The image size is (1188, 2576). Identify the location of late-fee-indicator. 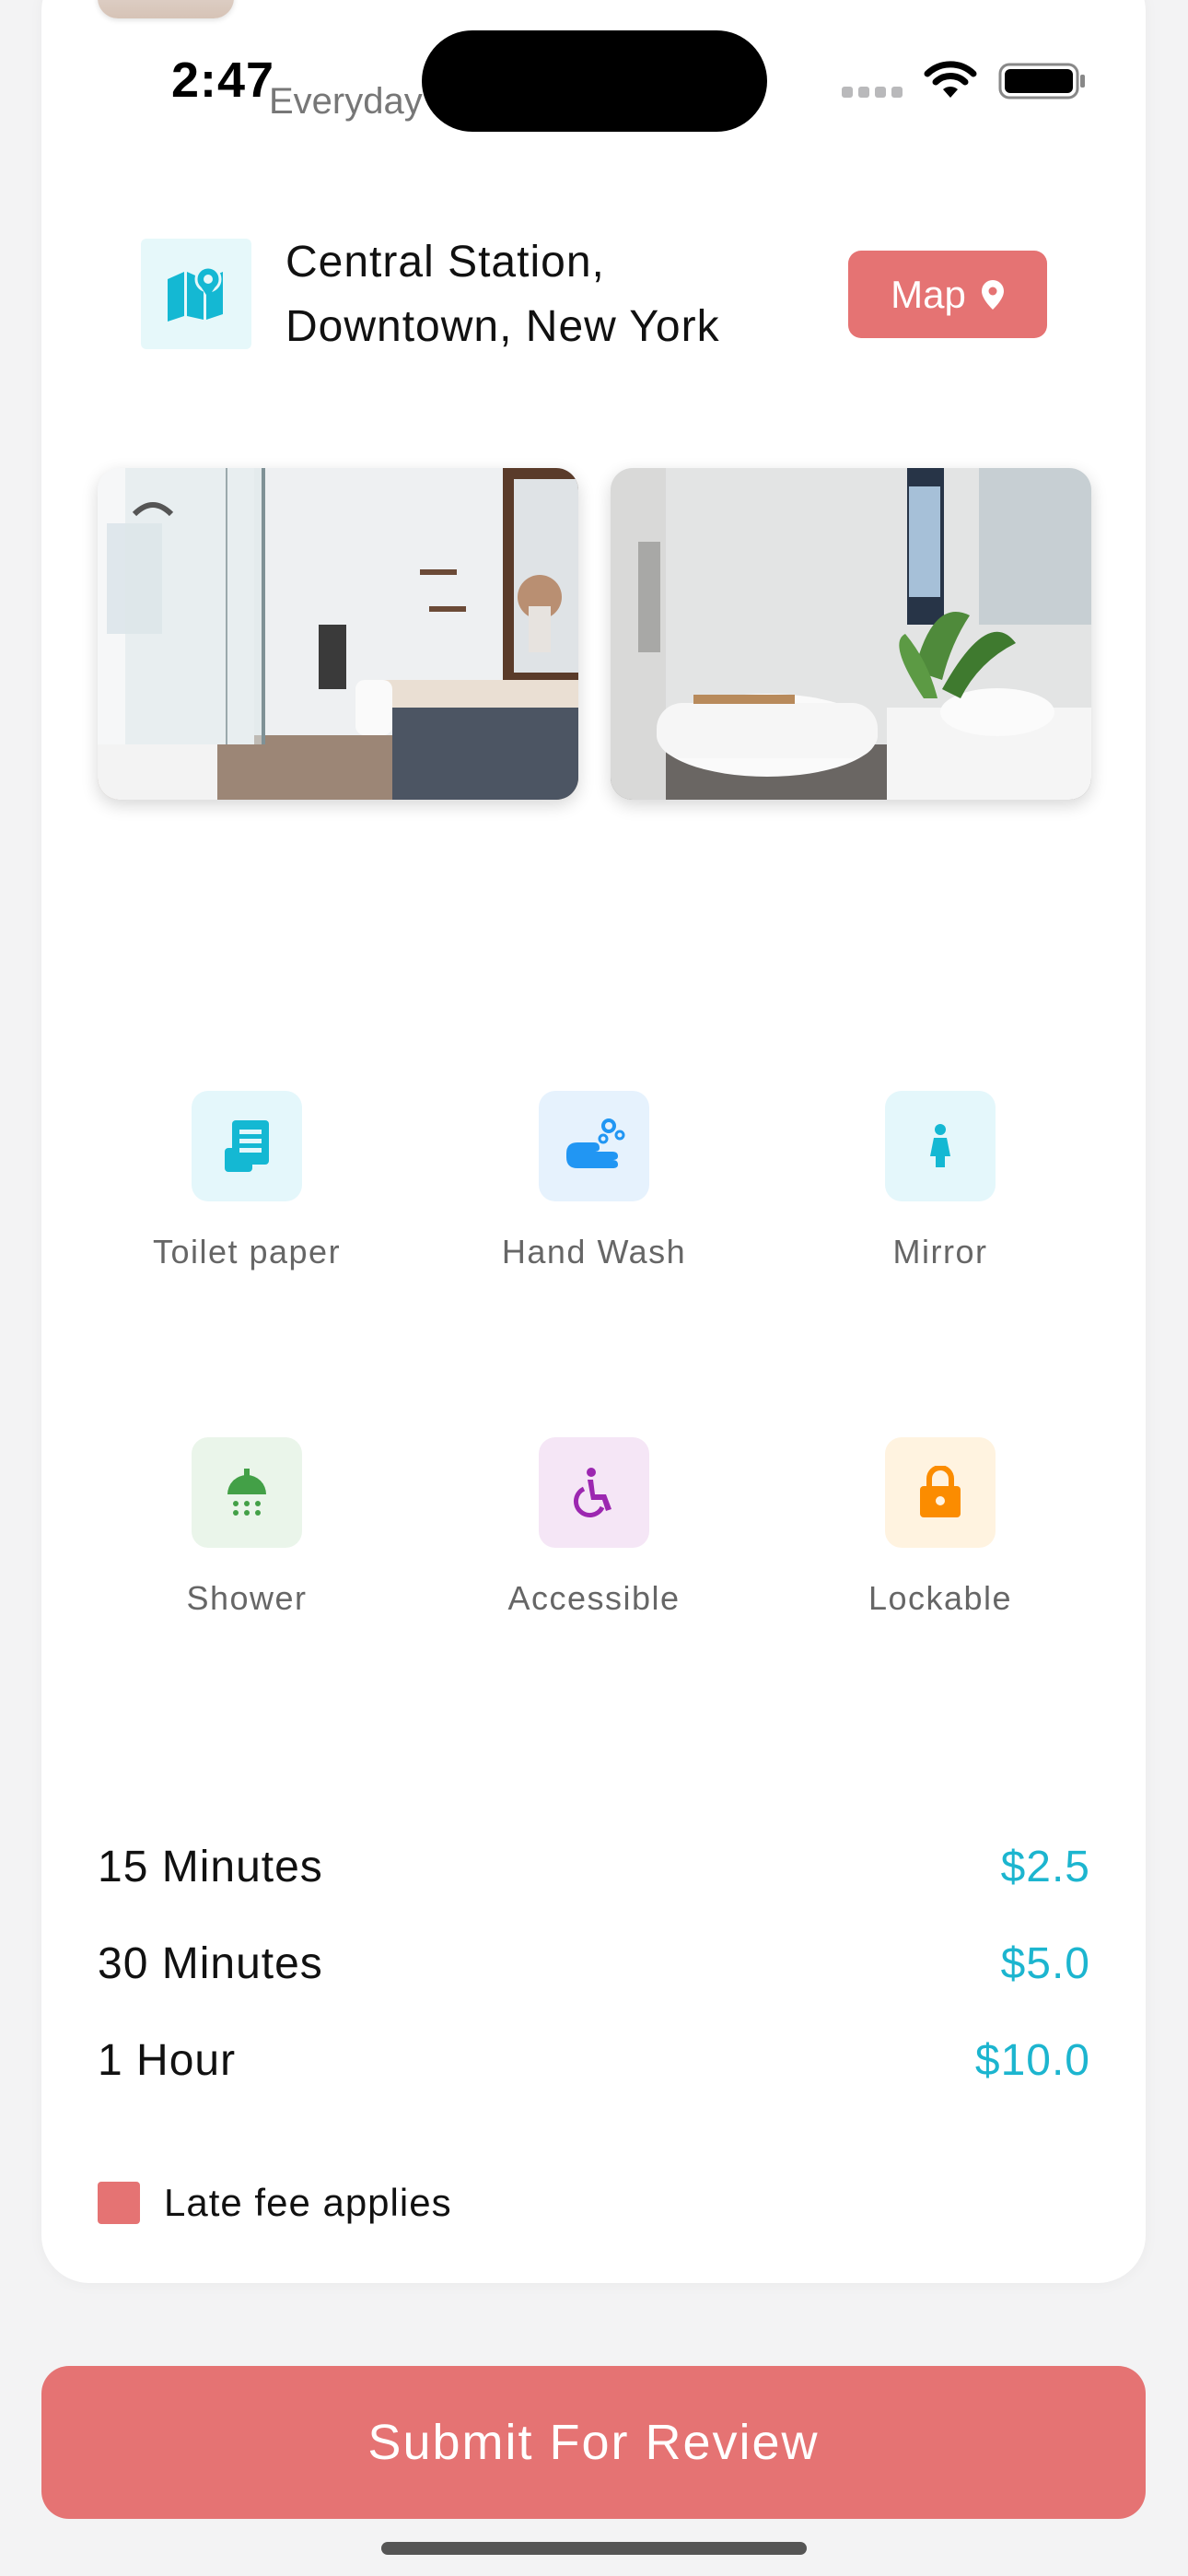
(119, 2203).